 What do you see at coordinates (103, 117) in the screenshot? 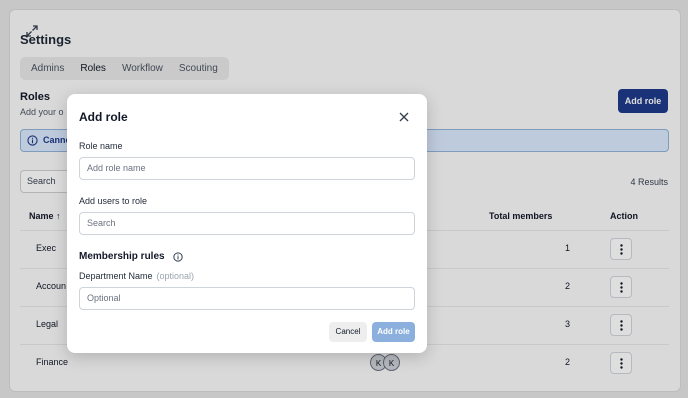
I see `dialog-title: Add role` at bounding box center [103, 117].